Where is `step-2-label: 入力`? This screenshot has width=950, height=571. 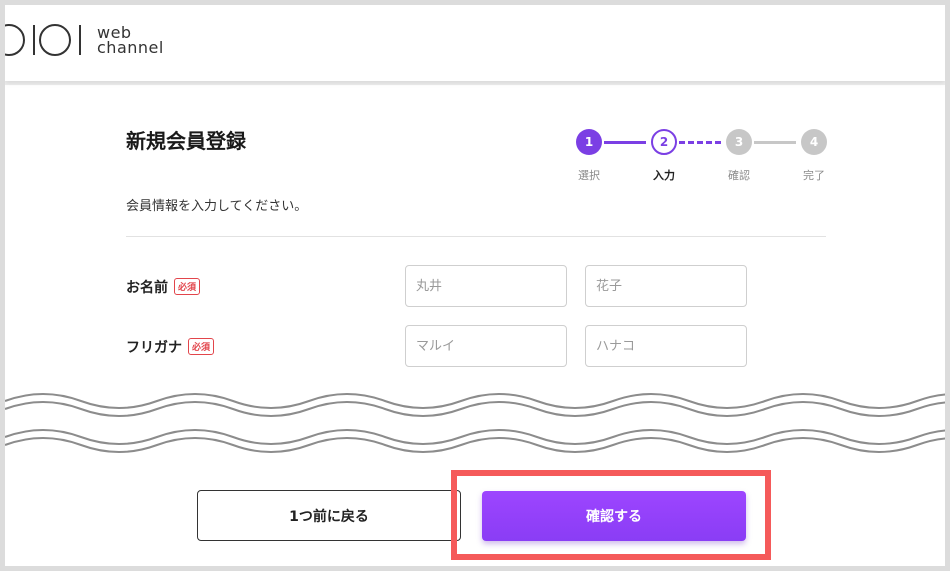 step-2-label: 入力 is located at coordinates (664, 175).